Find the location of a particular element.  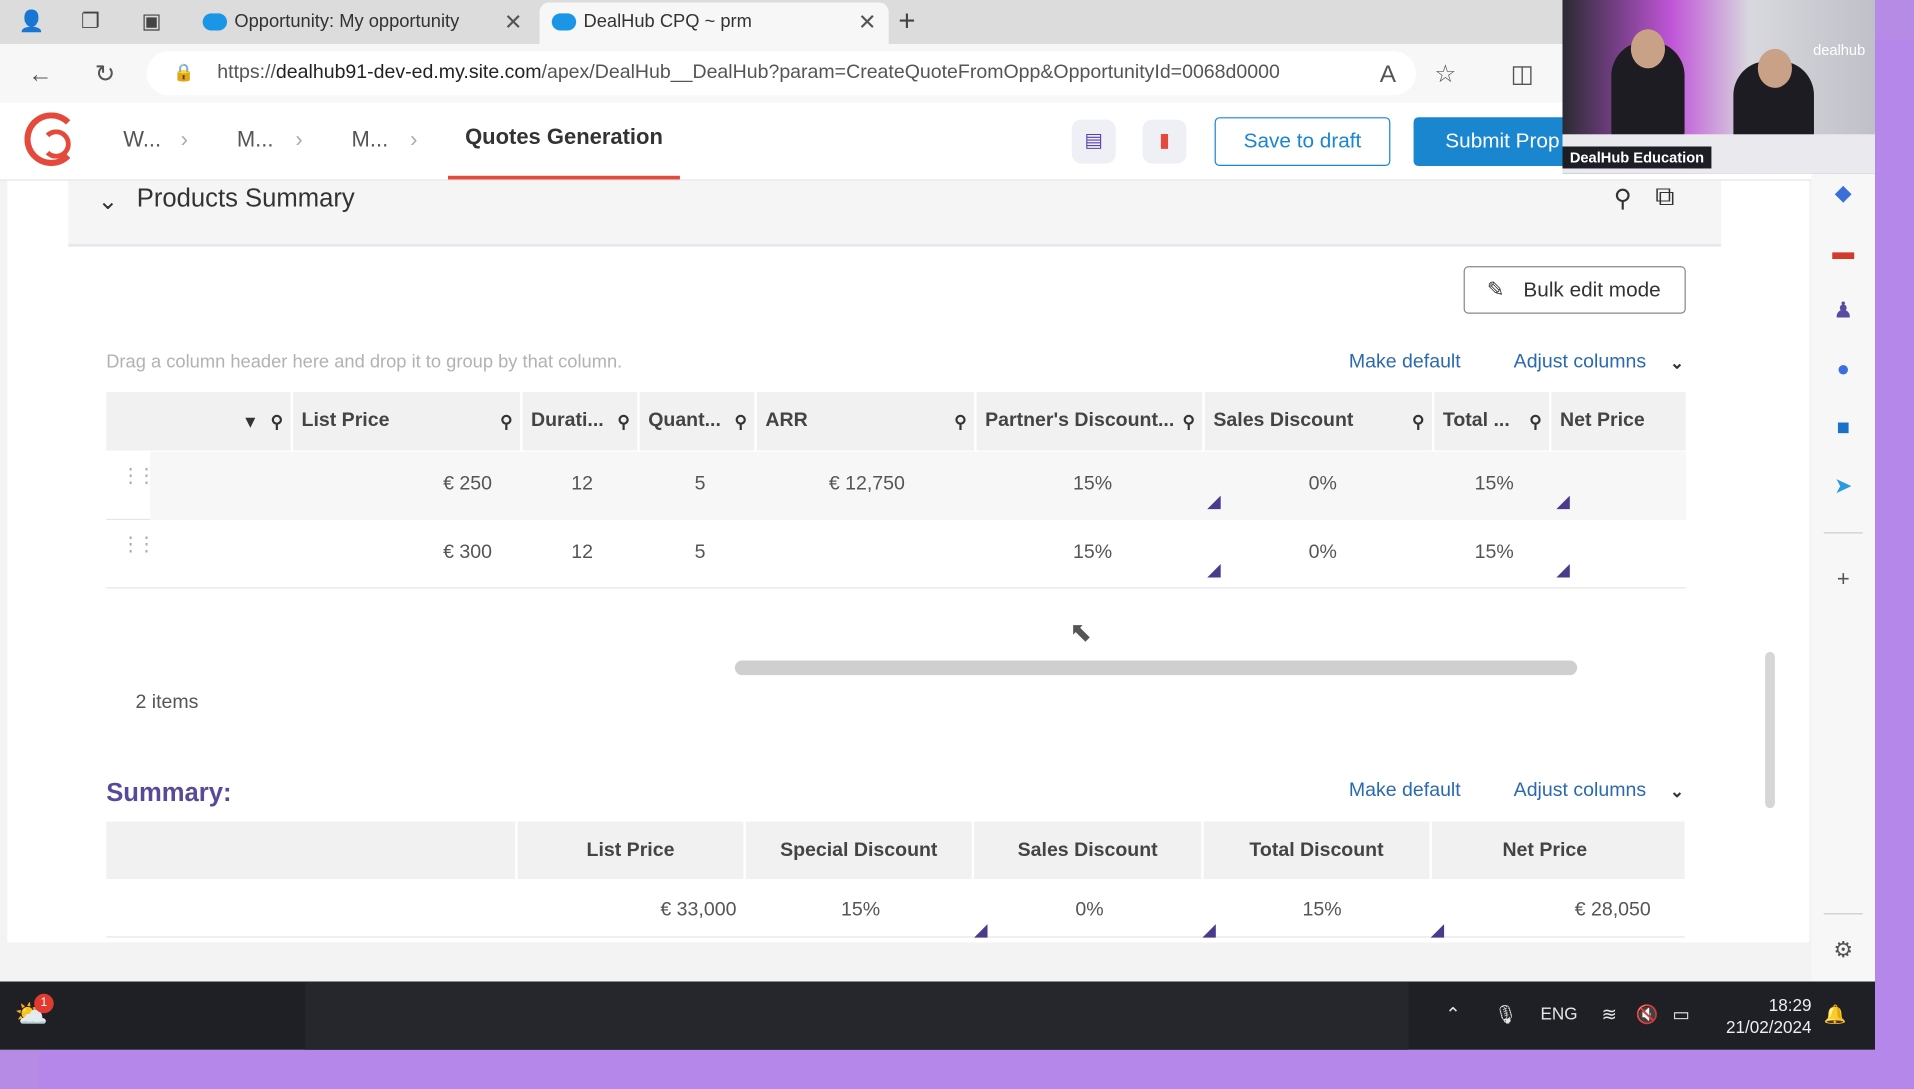

preview-icon: ▤ is located at coordinates (1093, 141).